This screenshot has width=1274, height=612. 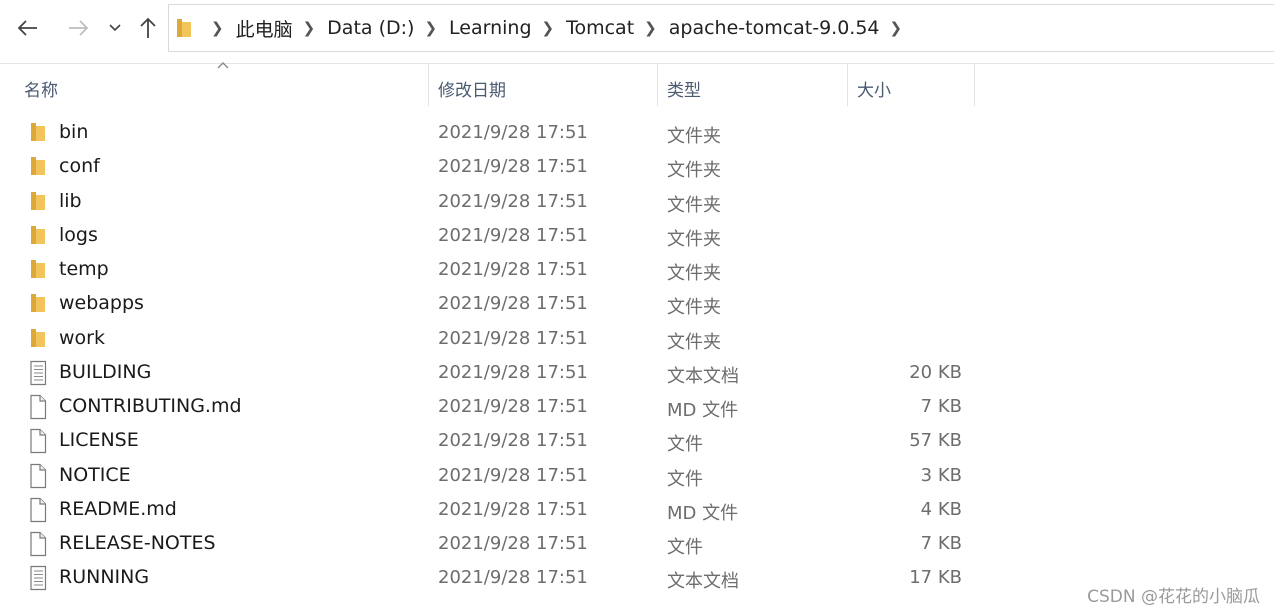 I want to click on file-size: 17 KB, so click(x=935, y=578).